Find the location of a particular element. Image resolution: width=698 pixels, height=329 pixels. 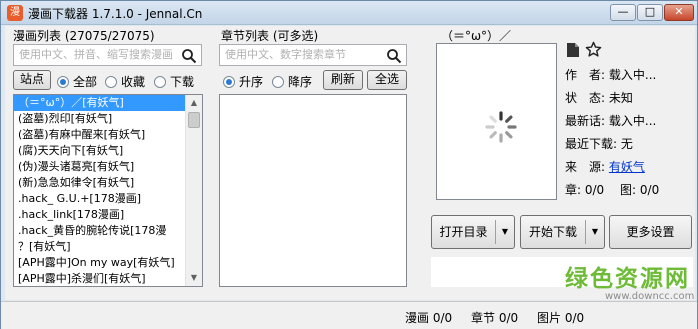

cover-preview is located at coordinates (496, 121).